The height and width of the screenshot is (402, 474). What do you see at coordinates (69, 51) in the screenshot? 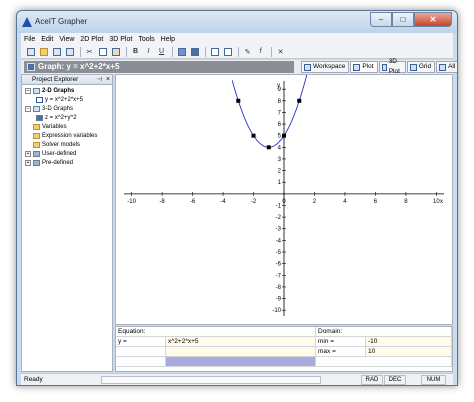
I see `print-button` at bounding box center [69, 51].